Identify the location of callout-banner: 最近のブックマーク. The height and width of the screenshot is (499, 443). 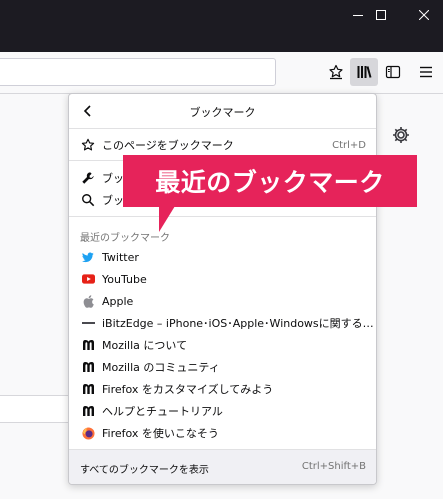
(270, 181).